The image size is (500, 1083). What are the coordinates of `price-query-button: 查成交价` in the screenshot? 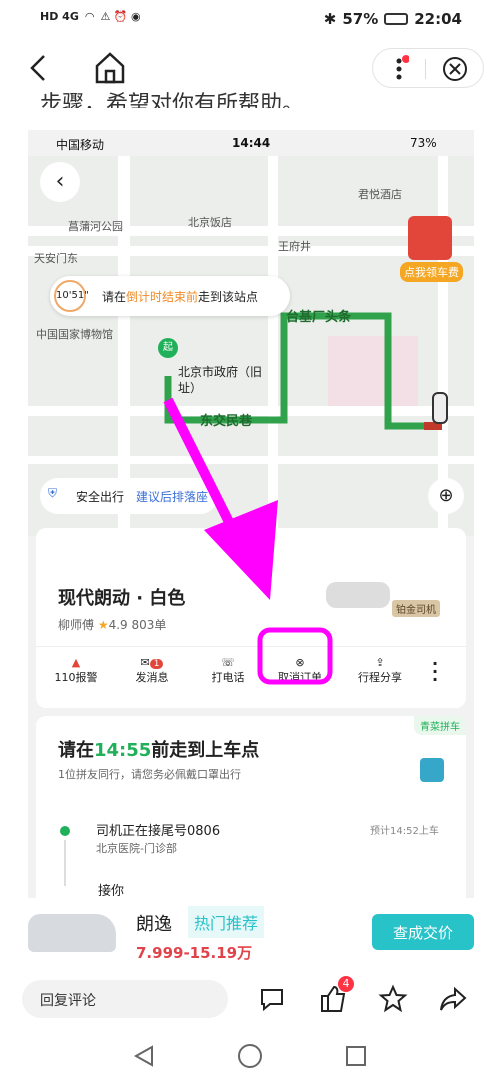 It's located at (423, 932).